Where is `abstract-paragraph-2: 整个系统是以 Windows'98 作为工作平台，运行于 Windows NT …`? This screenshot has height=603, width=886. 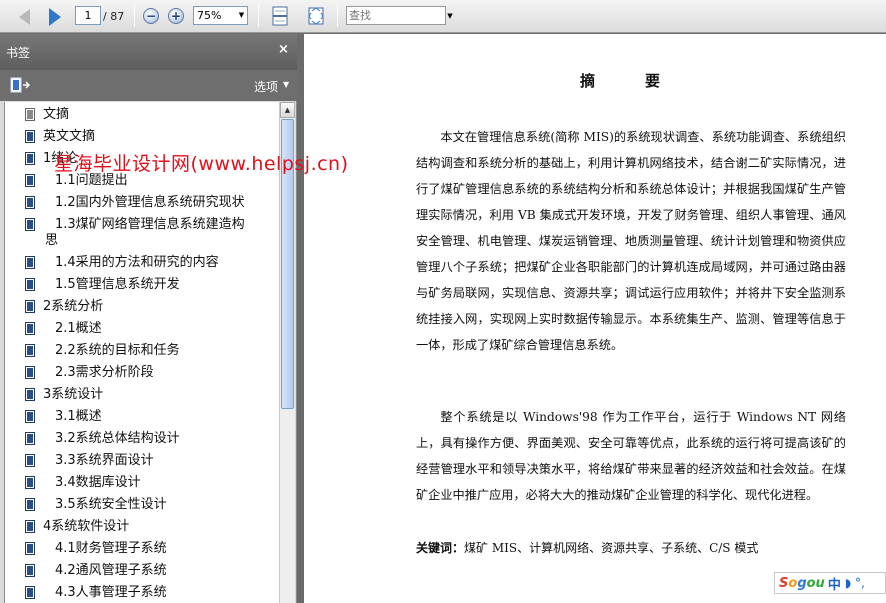
abstract-paragraph-2: 整个系统是以 Windows'98 作为工作平台，运行于 Windows NT … is located at coordinates (631, 456).